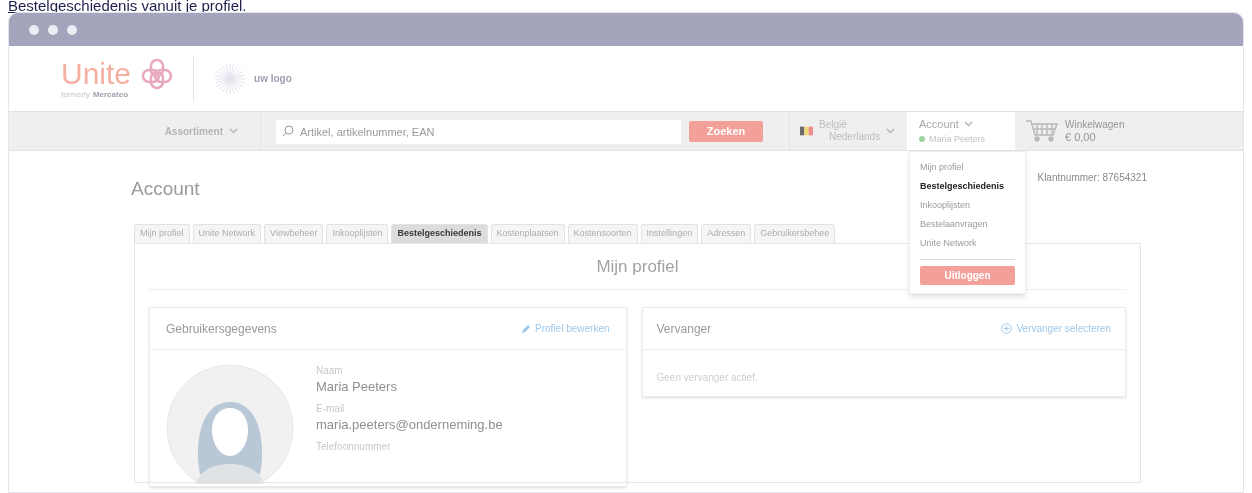  Describe the element at coordinates (96, 73) in the screenshot. I see `brand-name: Unite` at that location.